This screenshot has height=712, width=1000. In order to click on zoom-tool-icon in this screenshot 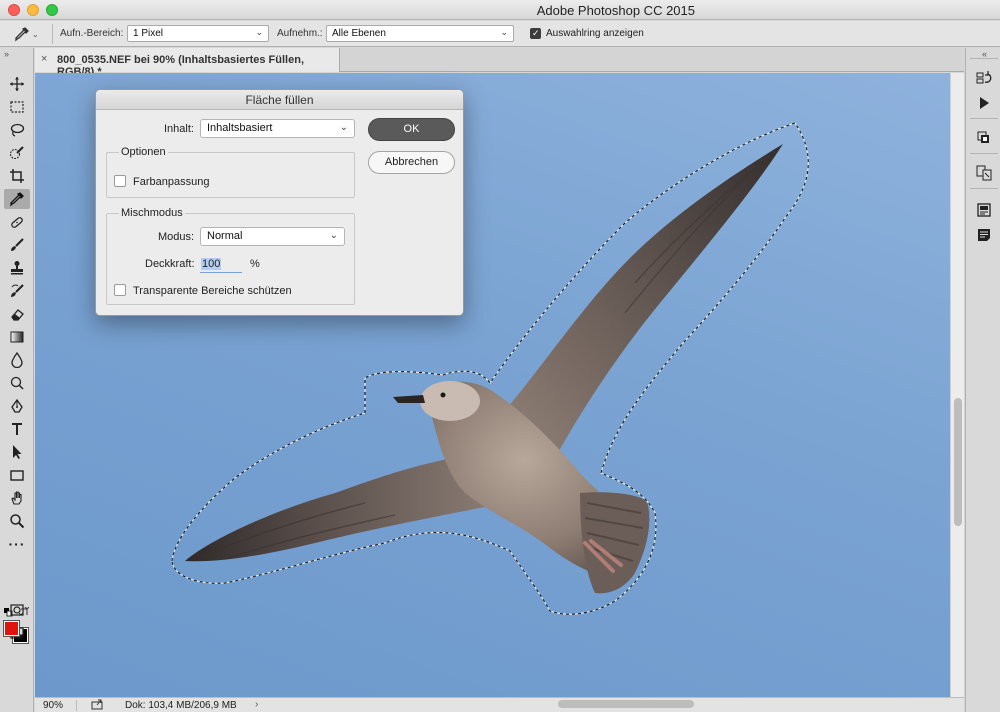, I will do `click(17, 521)`.